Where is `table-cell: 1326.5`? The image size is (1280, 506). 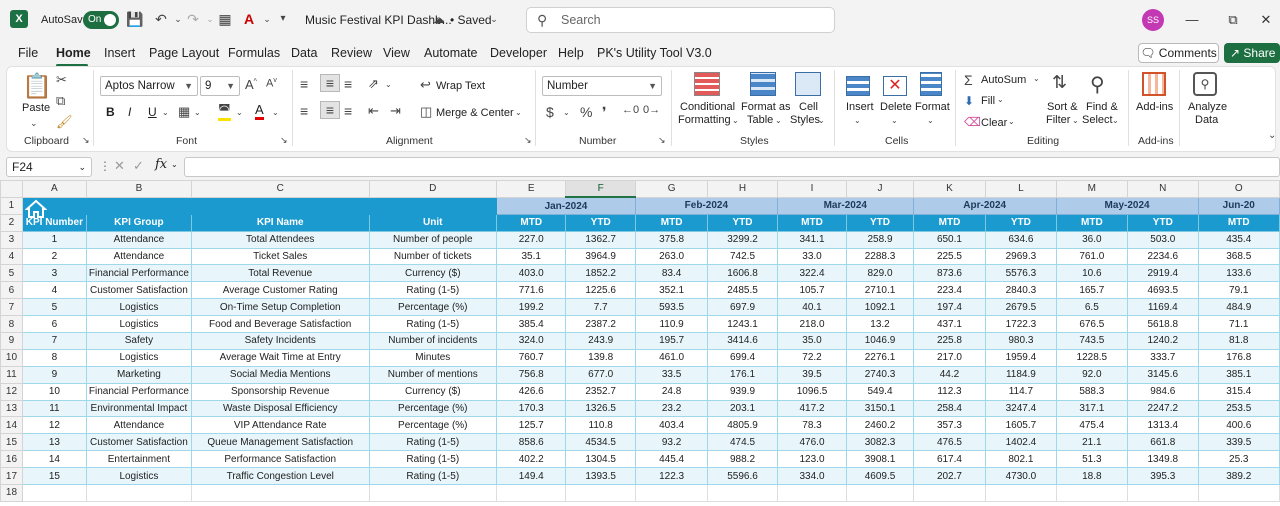 table-cell: 1326.5 is located at coordinates (600, 408).